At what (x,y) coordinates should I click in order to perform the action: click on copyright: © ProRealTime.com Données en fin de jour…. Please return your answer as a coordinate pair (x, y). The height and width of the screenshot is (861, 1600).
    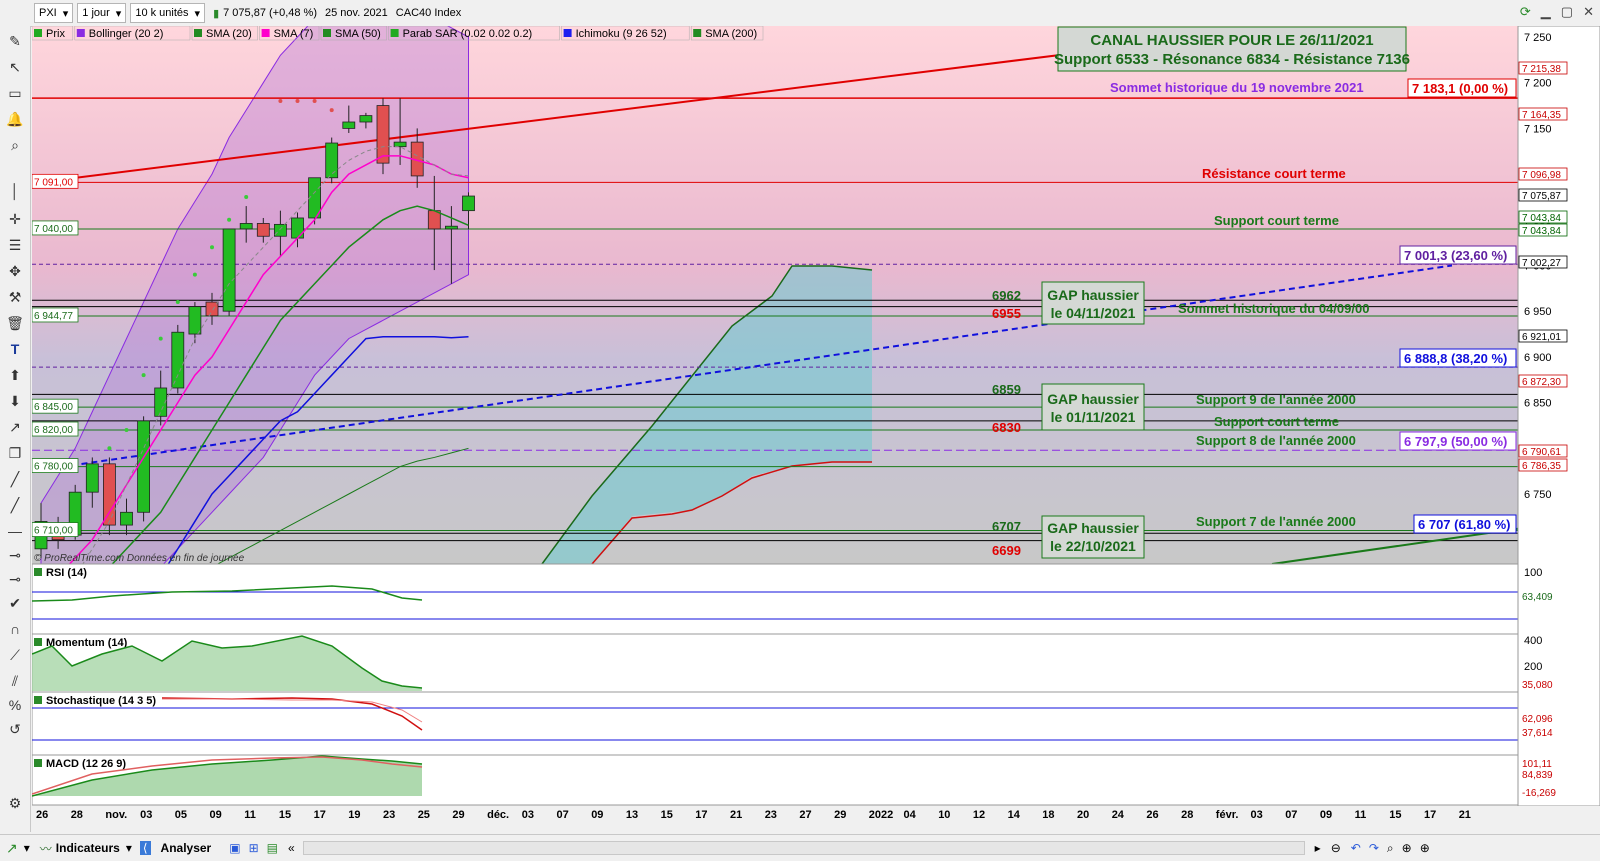
    Looking at the image, I should click on (139, 558).